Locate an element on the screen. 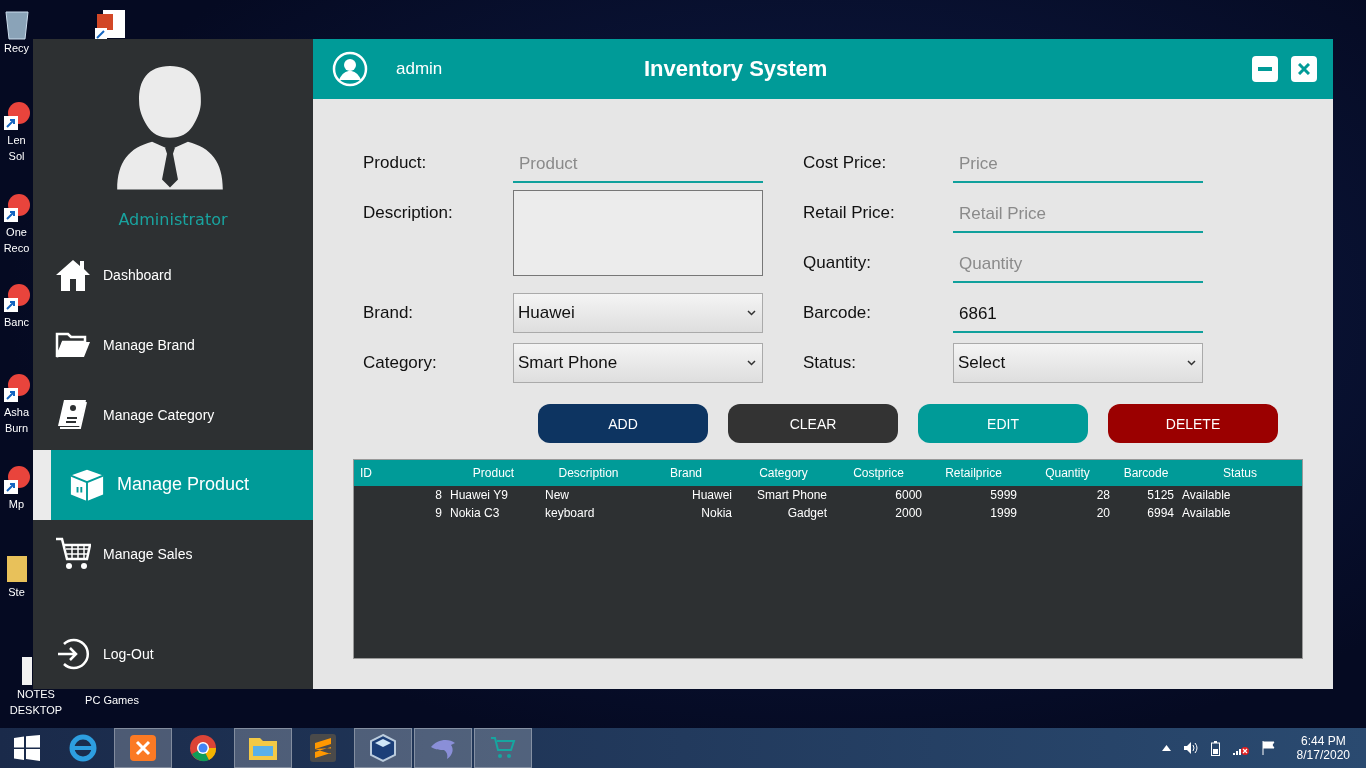  description-field is located at coordinates (638, 233).